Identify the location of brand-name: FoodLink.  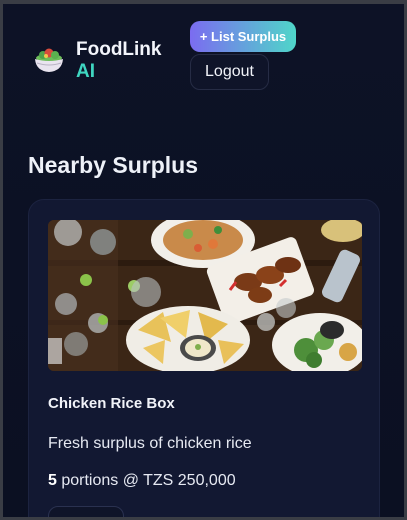
(119, 49).